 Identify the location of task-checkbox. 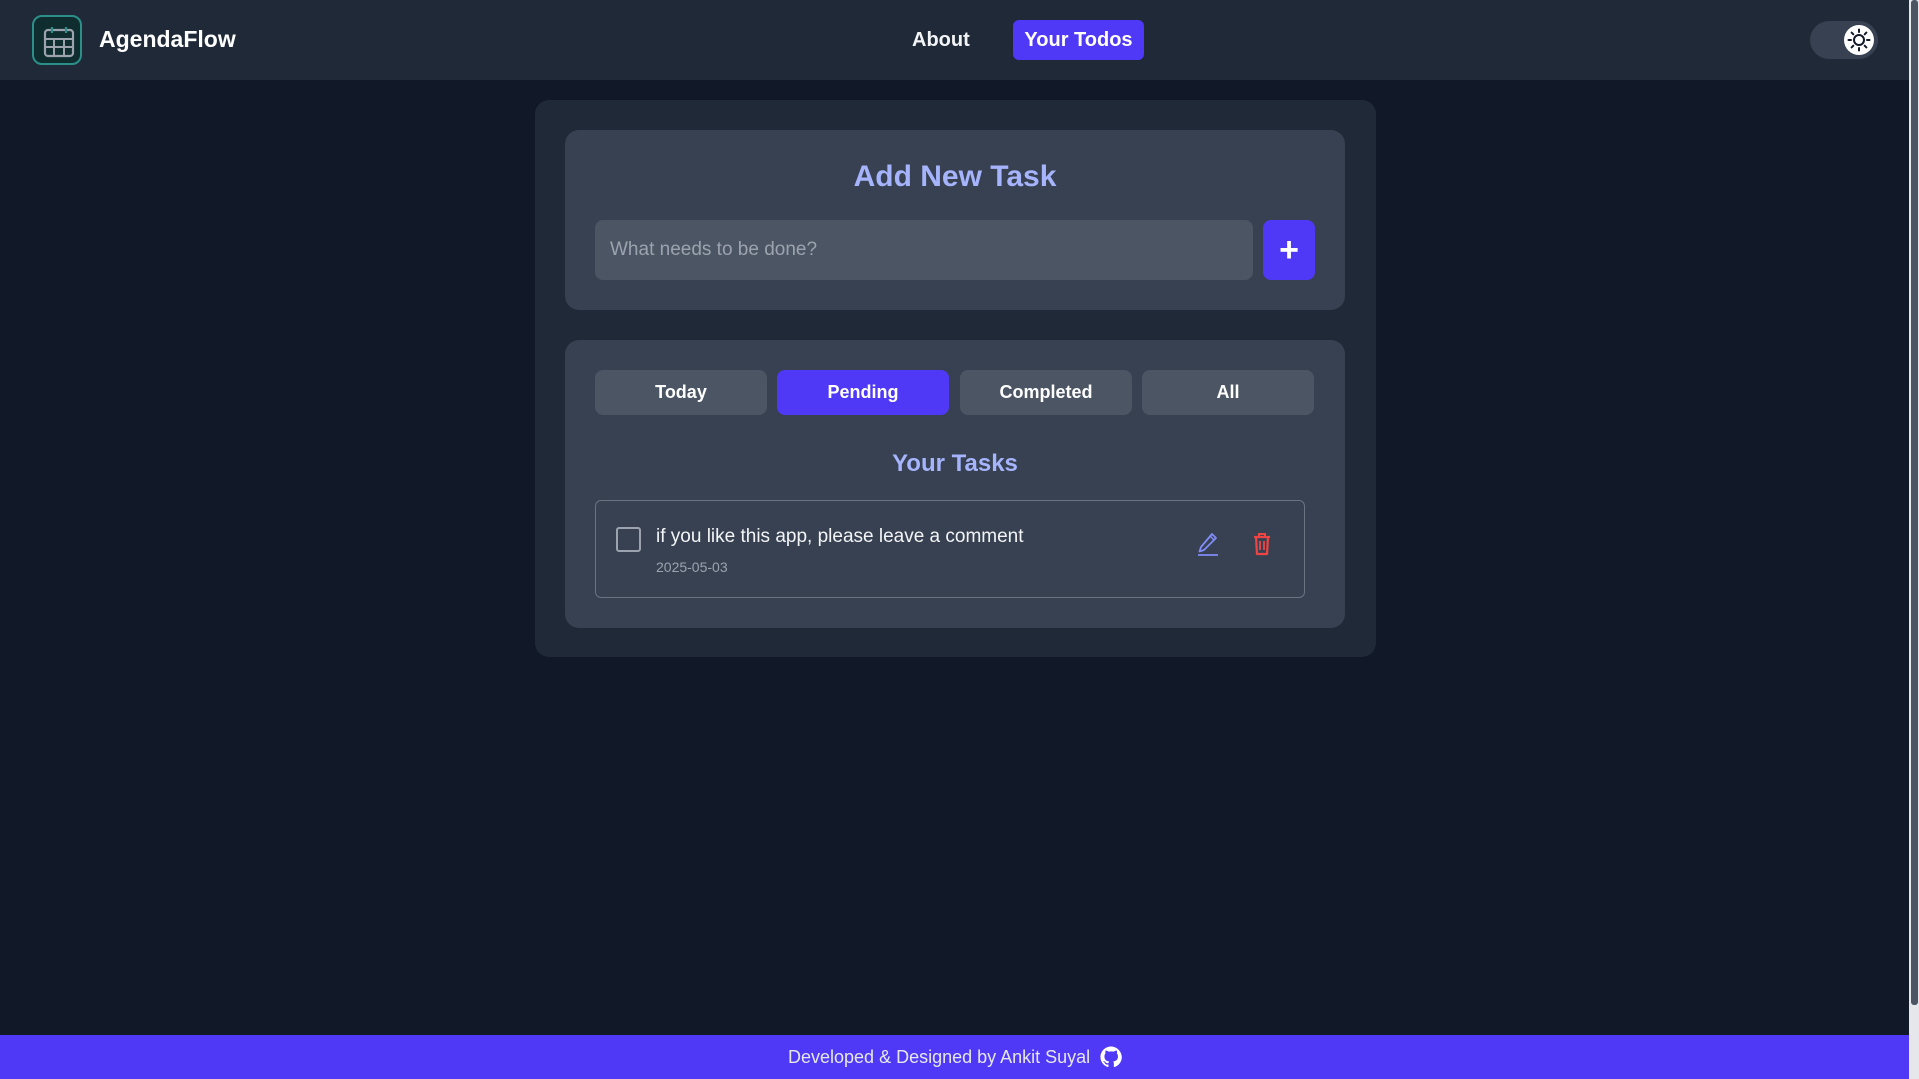
(628, 539).